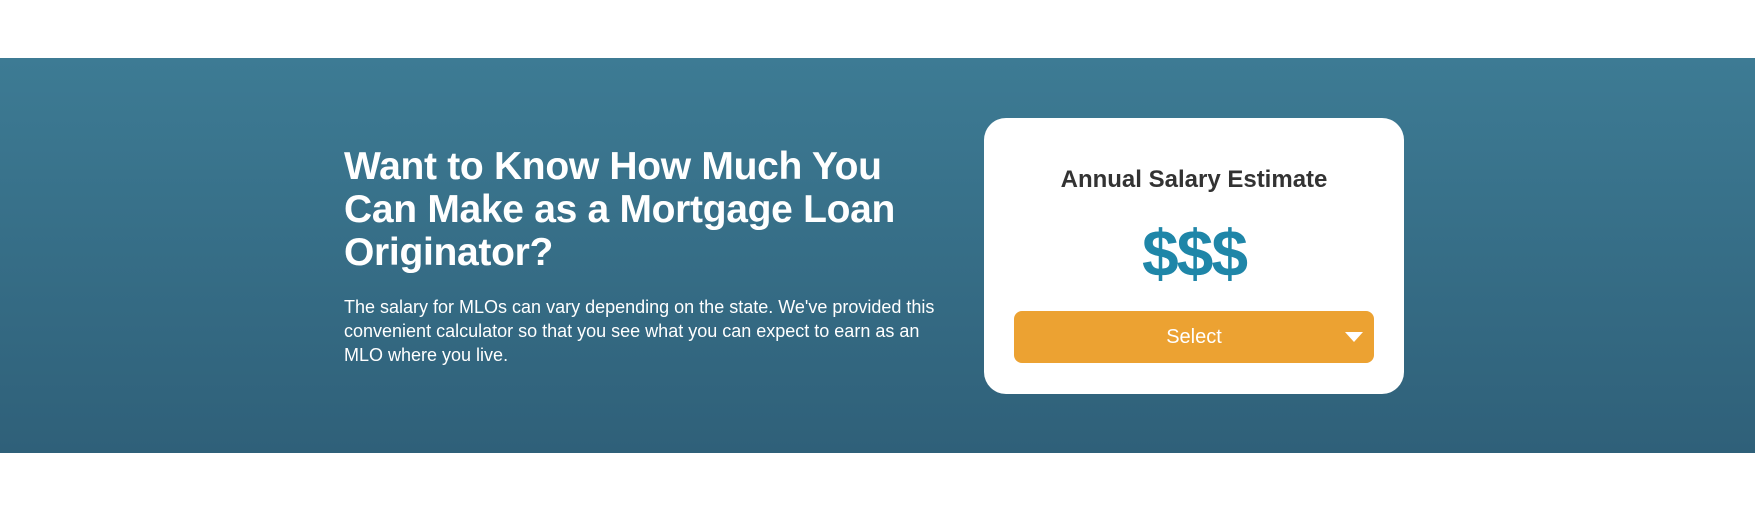 The width and height of the screenshot is (1755, 510). What do you see at coordinates (1354, 337) in the screenshot?
I see `chevron-down-icon` at bounding box center [1354, 337].